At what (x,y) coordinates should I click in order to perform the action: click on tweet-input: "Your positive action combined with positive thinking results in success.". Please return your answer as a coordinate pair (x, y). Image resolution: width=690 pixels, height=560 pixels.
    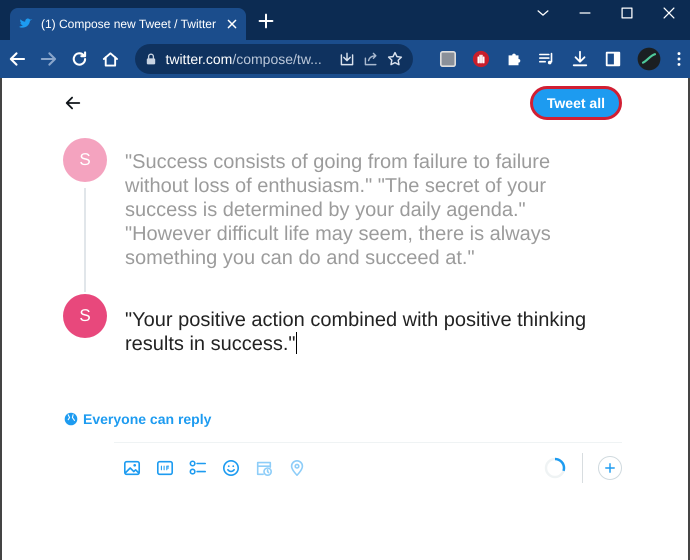
    Looking at the image, I should click on (367, 332).